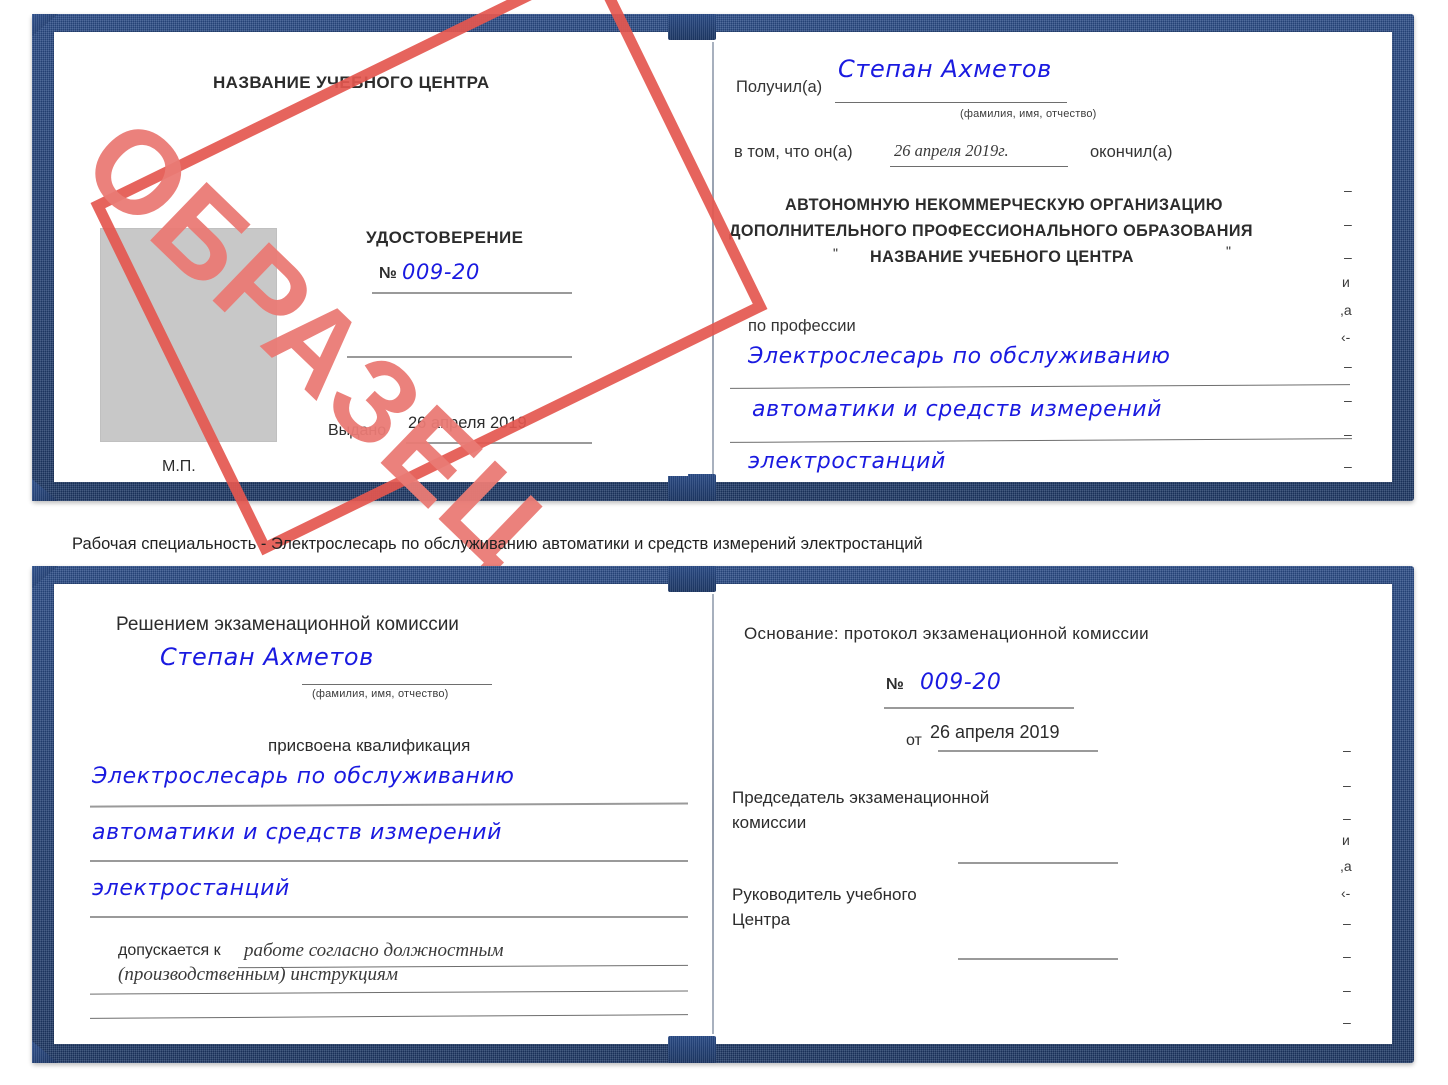 The width and height of the screenshot is (1448, 1085). I want to click on admitted-label: допускается к, so click(169, 950).